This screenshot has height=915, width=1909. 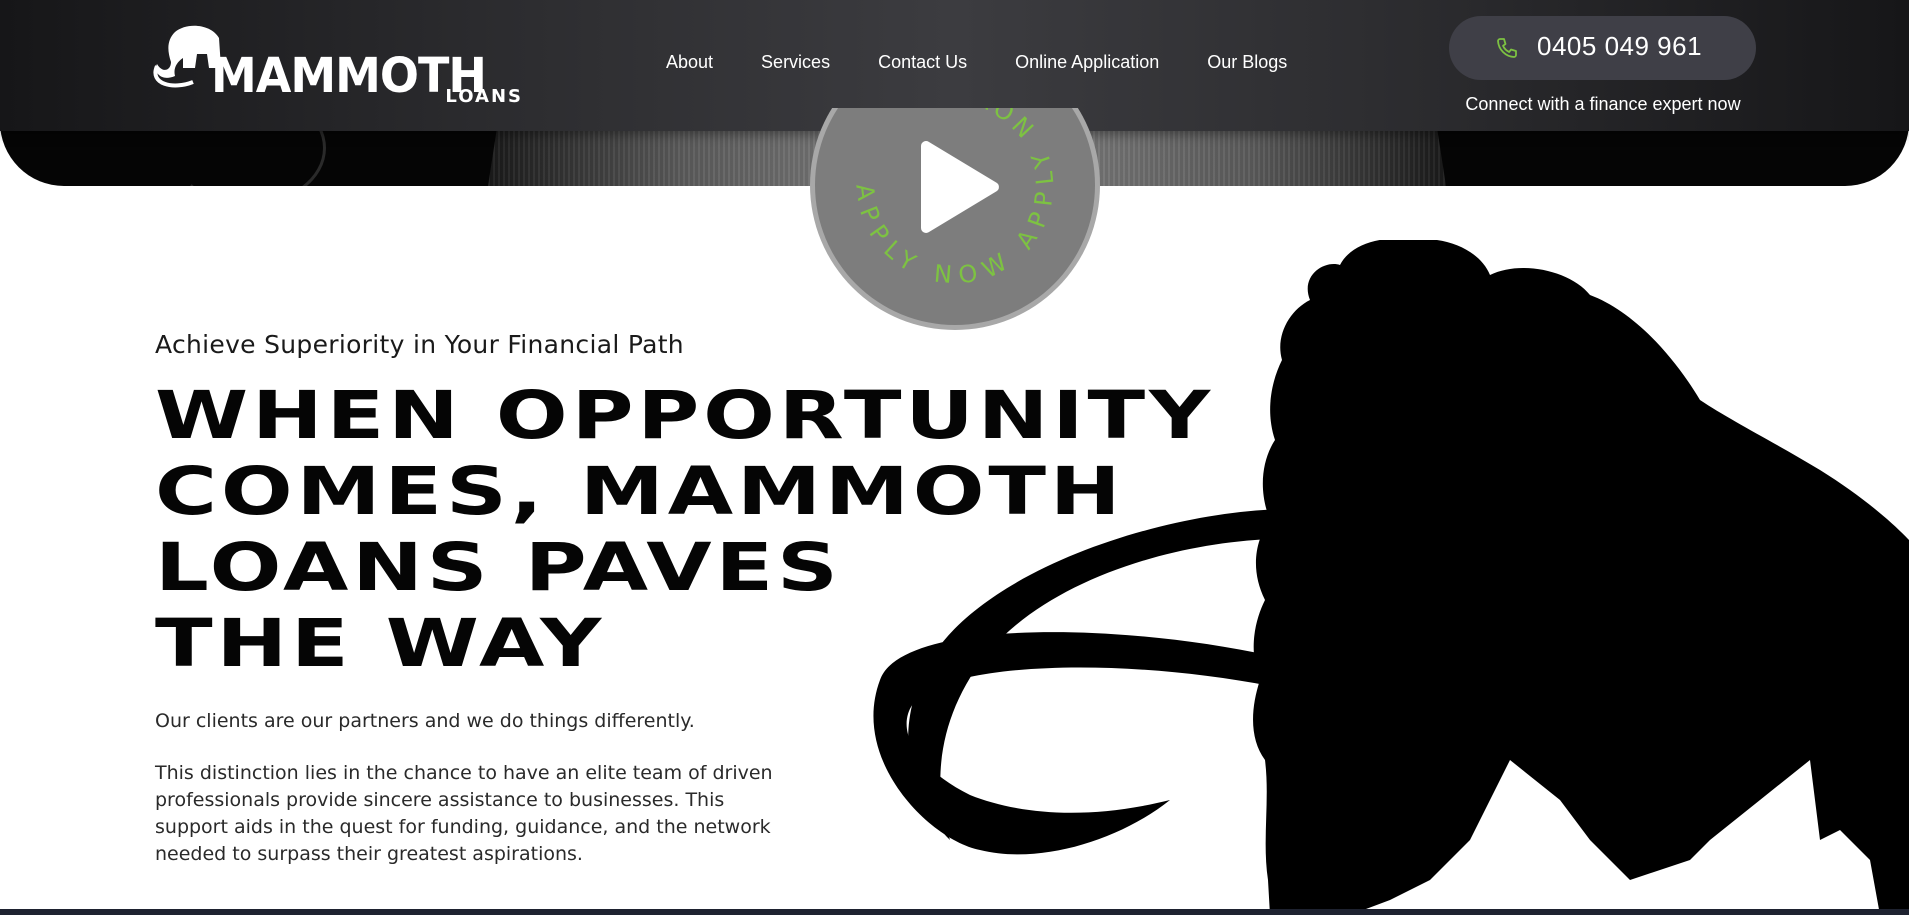 I want to click on phone-number: 0405 049 961, so click(x=1620, y=46).